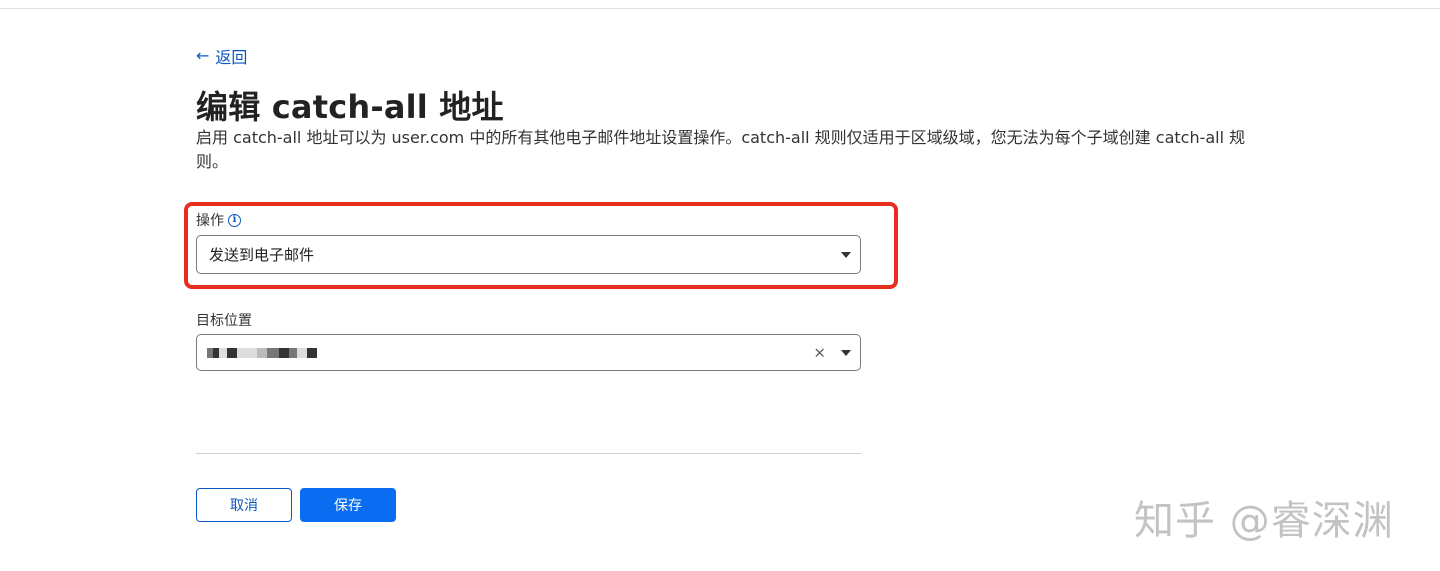  Describe the element at coordinates (348, 505) in the screenshot. I see `save-button: 保存` at that location.